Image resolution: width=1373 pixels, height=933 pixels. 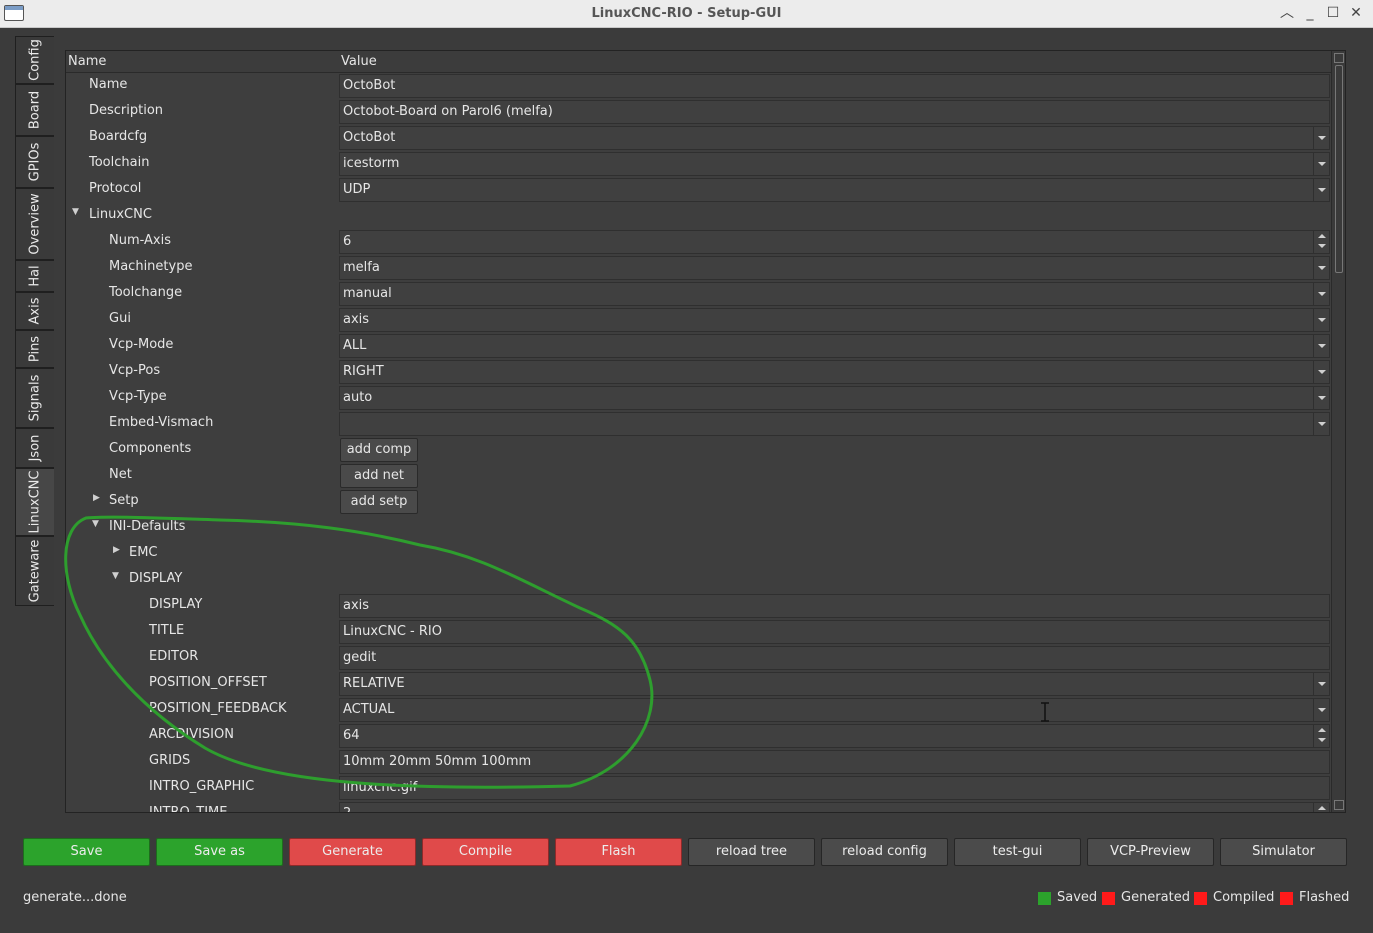 I want to click on status-message: generate...done, so click(x=75, y=897).